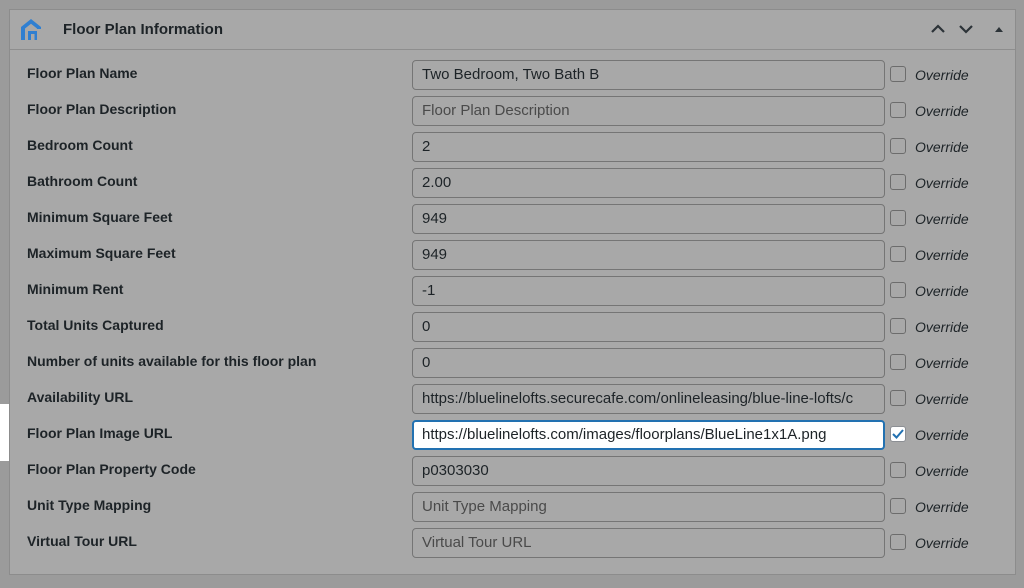  What do you see at coordinates (648, 147) in the screenshot?
I see `bedroom-count-input: 2` at bounding box center [648, 147].